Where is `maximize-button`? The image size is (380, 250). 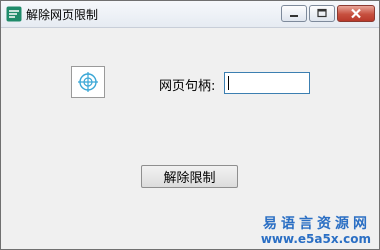 maximize-button is located at coordinates (322, 13).